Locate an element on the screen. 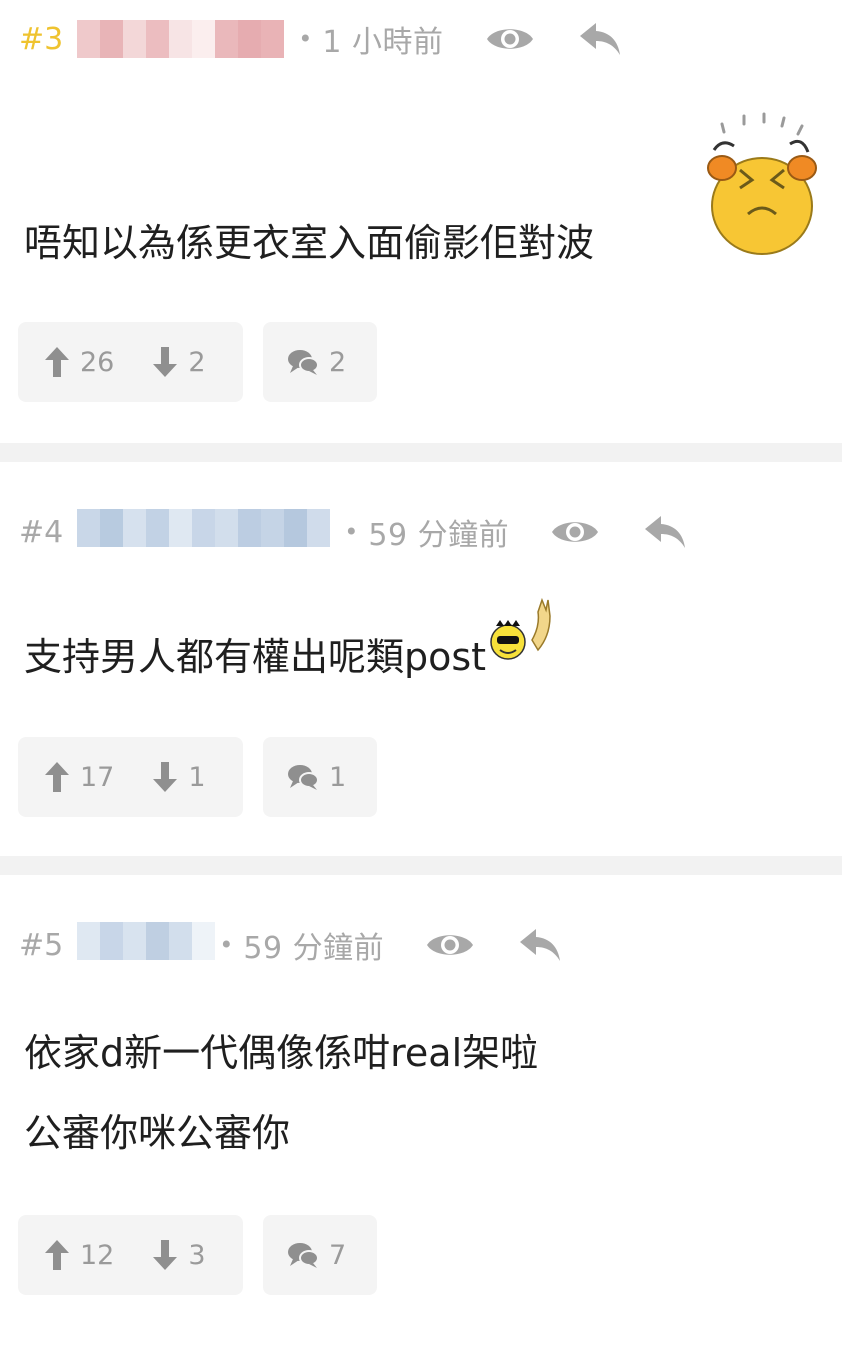 The image size is (842, 1349). post-time: 1 小時前 is located at coordinates (383, 42).